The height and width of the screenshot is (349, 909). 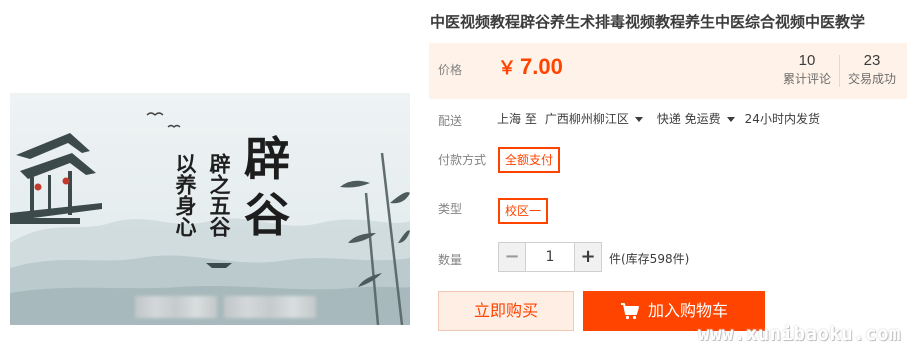 I want to click on product-title: 中医视频教程辟谷养生术排毒视频教程养生中医综合视频中医教学, so click(x=648, y=22).